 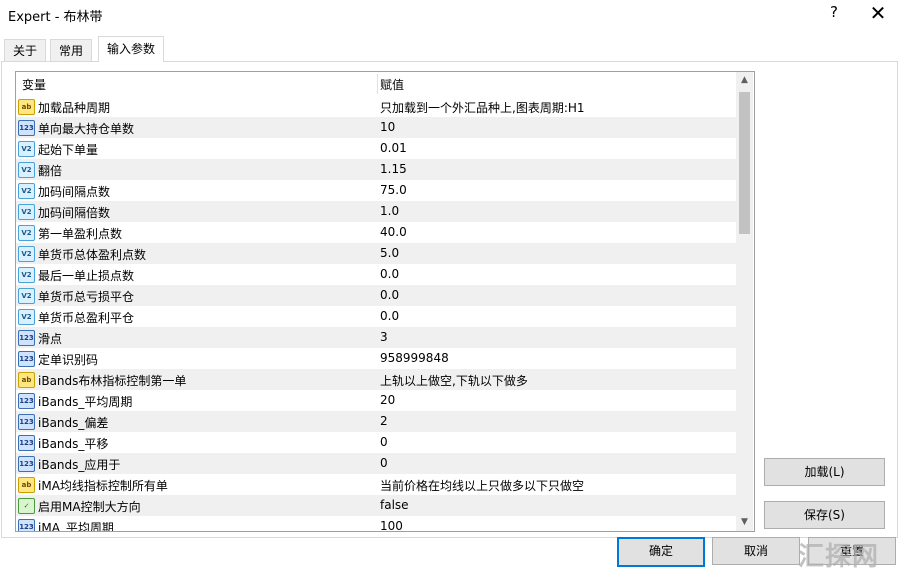 What do you see at coordinates (376, 106) in the screenshot?
I see `table-row: ab 加载品种周期 只加载到一个外汇品种上,图表周期:H1` at bounding box center [376, 106].